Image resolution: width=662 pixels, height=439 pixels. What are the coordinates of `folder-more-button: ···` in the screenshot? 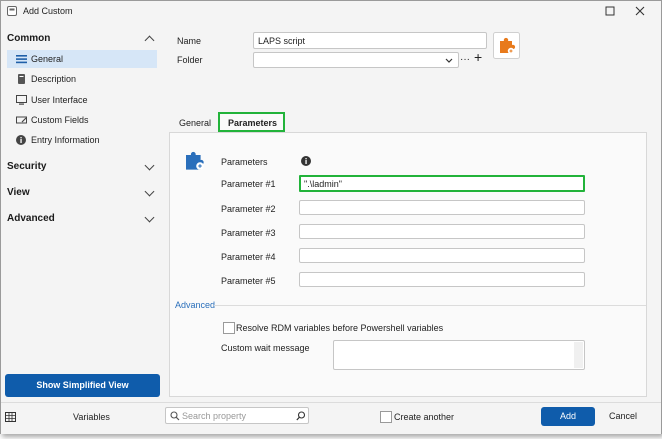 It's located at (465, 59).